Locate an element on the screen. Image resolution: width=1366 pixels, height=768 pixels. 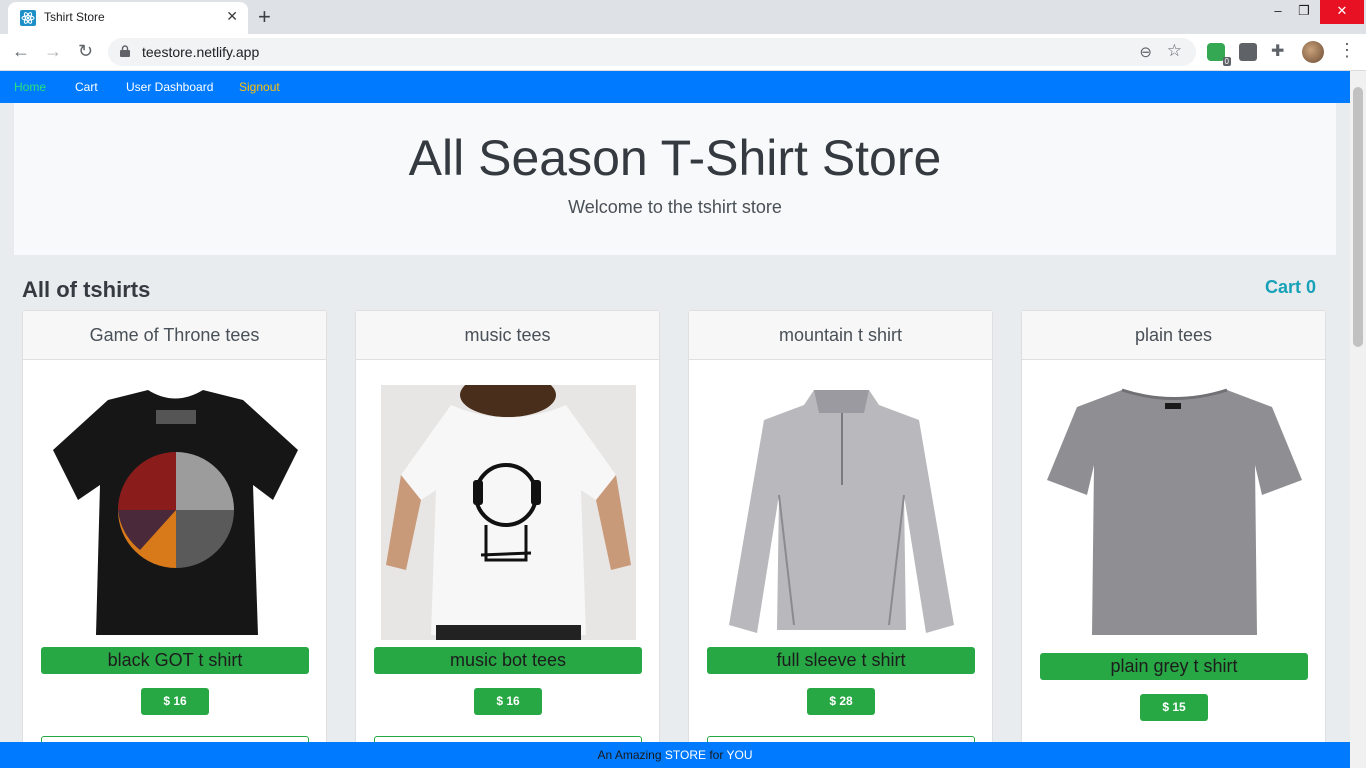
new-tab-icon: + is located at coordinates (264, 17).